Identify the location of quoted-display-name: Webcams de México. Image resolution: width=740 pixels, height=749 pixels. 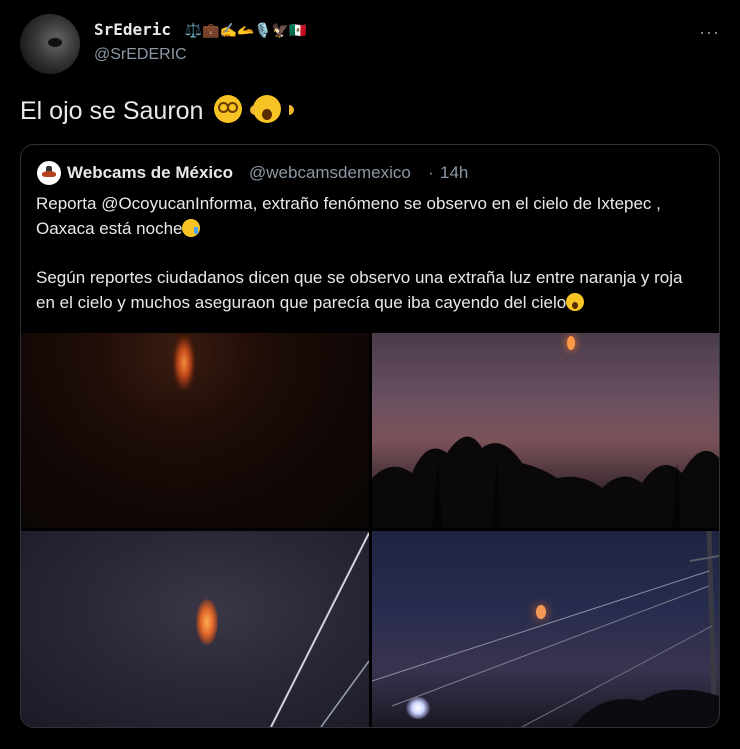
(150, 173).